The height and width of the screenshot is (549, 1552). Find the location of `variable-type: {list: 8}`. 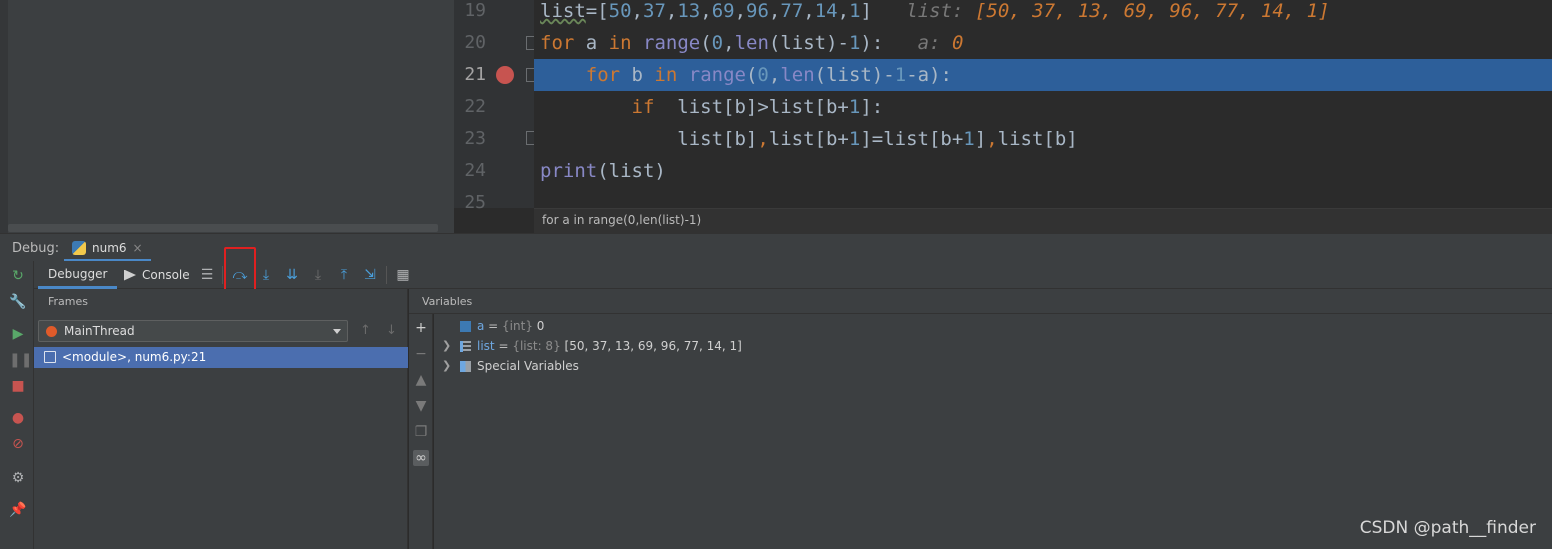

variable-type: {list: 8} is located at coordinates (536, 346).